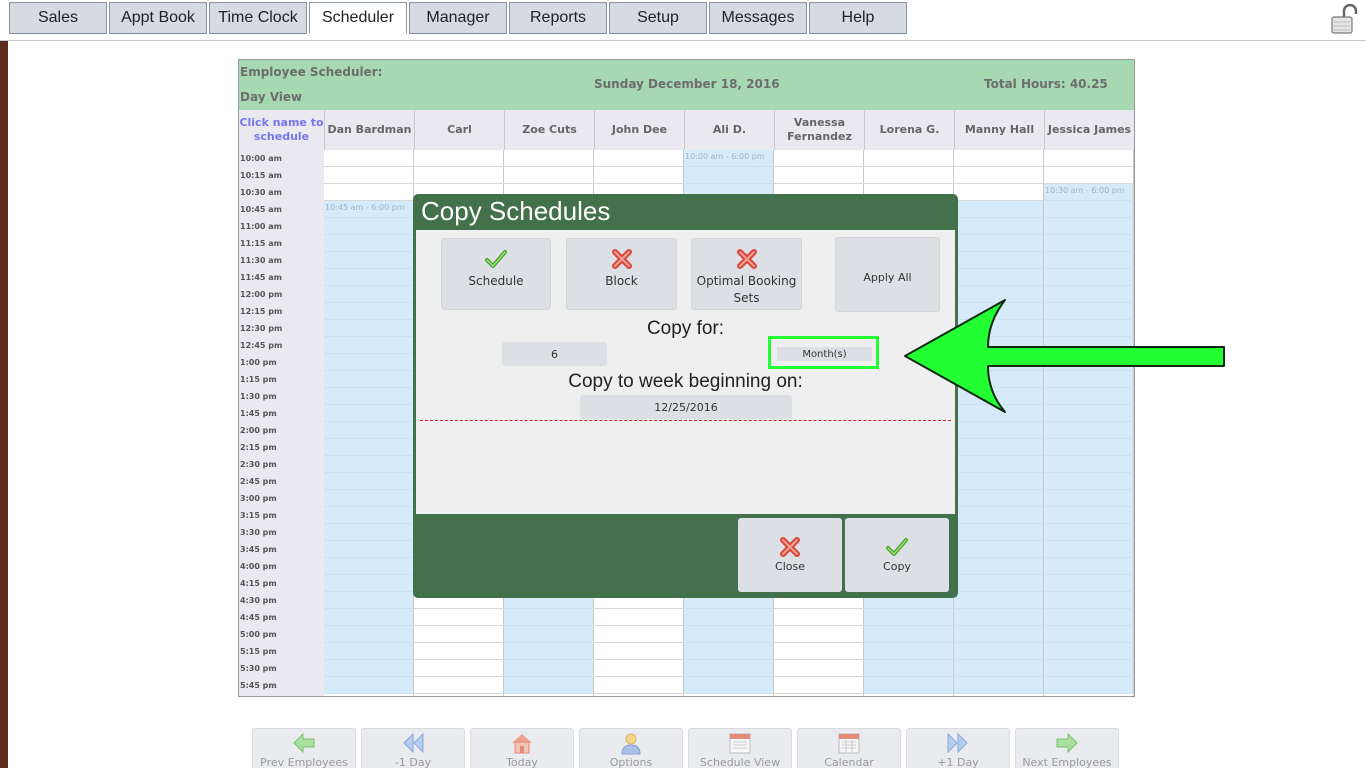 The image size is (1366, 769). Describe the element at coordinates (258, 651) in the screenshot. I see `time-slot-label: 5:15 pm` at that location.